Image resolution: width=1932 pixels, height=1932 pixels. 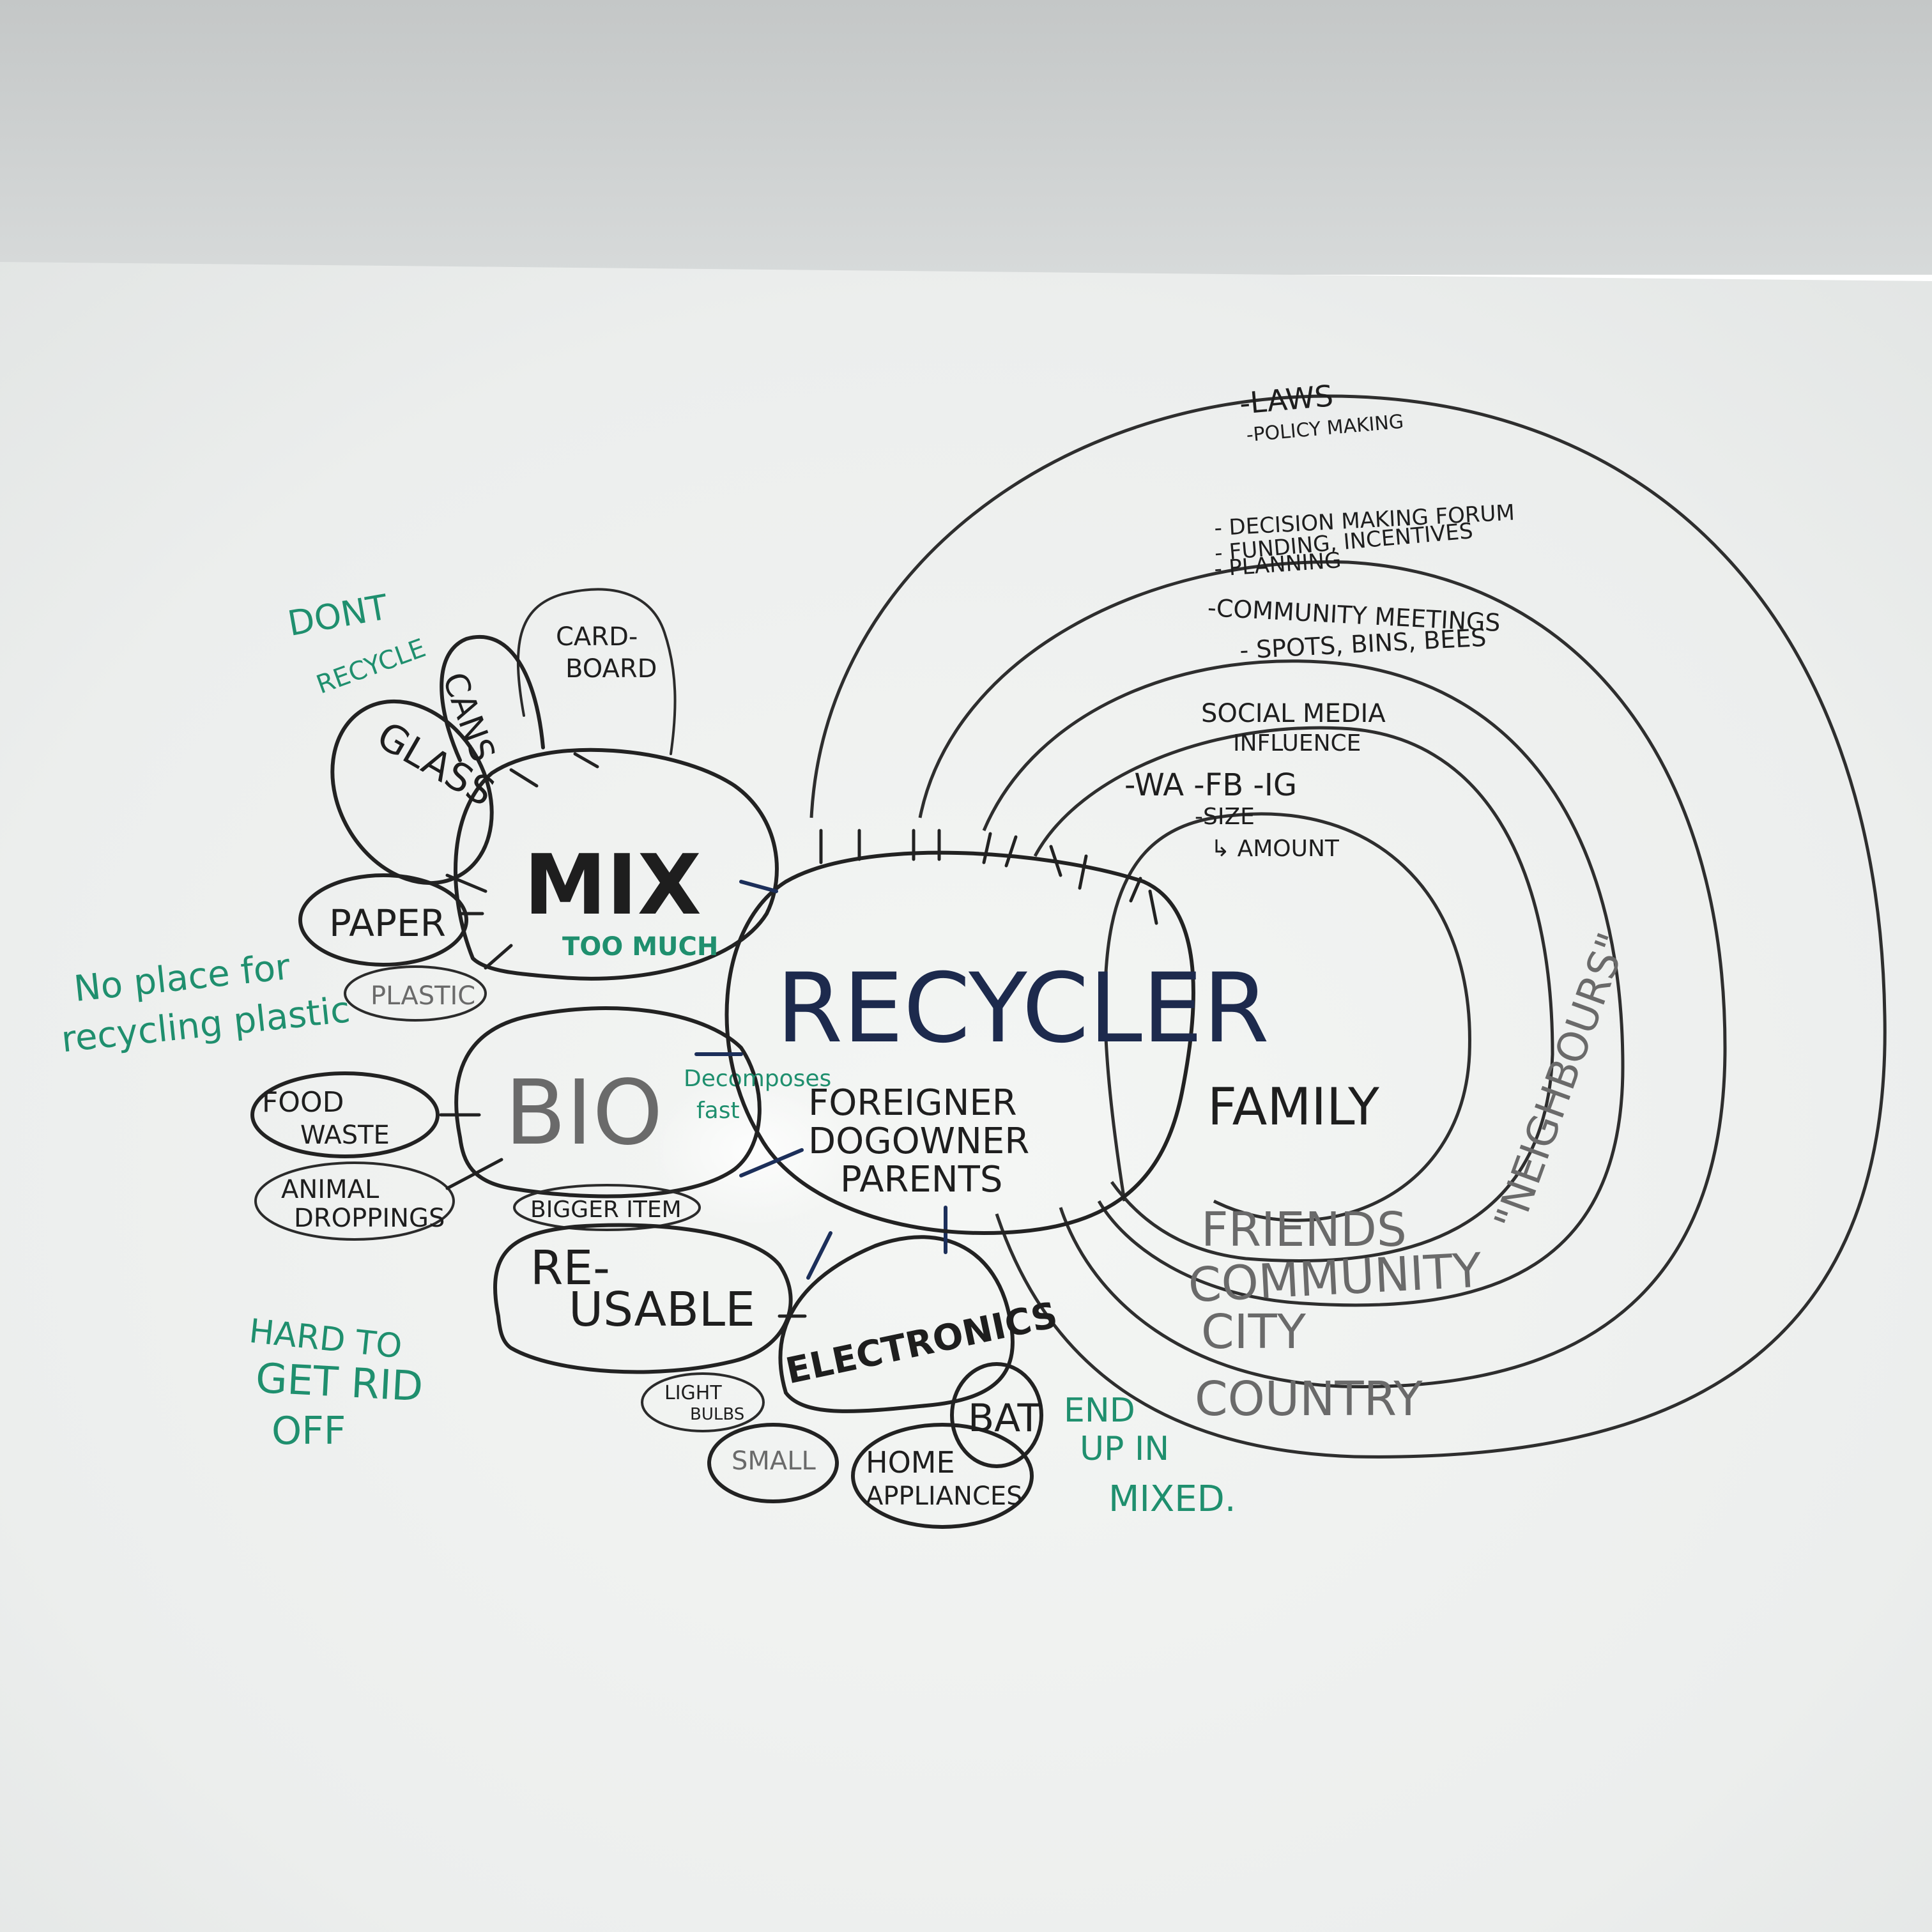 I want to click on label-animal-2: DROPPINGS, so click(x=369, y=1218).